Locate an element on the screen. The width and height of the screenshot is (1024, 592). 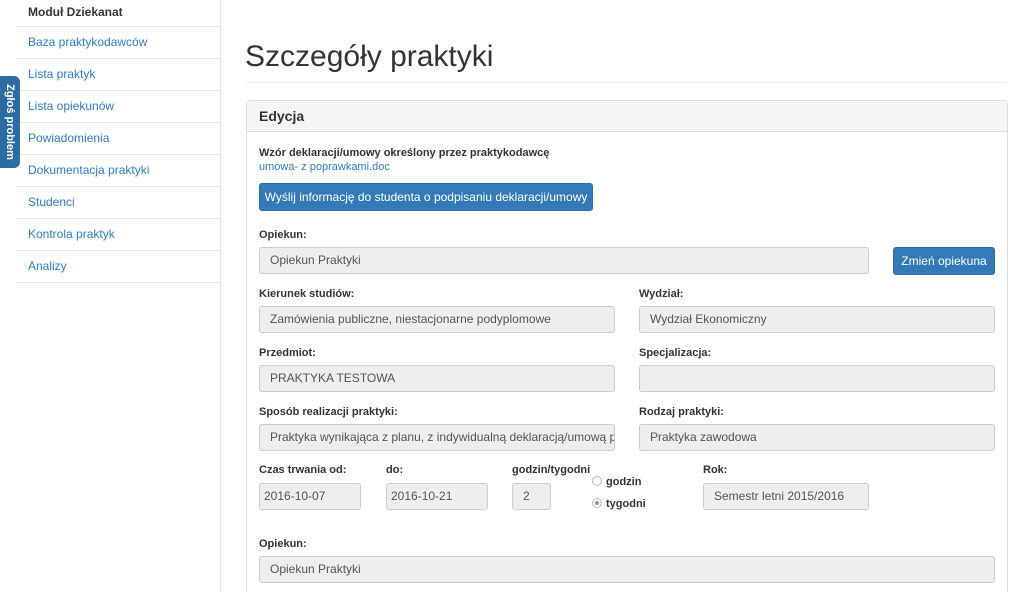
supervisor2-label: Opiekun: is located at coordinates (283, 544).